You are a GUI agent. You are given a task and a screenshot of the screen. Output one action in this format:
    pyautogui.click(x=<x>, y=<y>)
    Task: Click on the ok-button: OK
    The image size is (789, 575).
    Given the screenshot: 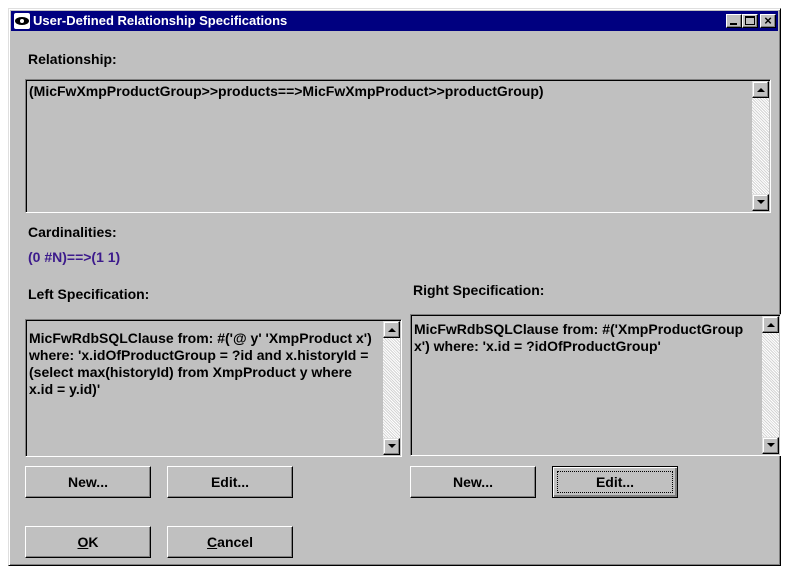 What is the action you would take?
    pyautogui.click(x=88, y=542)
    